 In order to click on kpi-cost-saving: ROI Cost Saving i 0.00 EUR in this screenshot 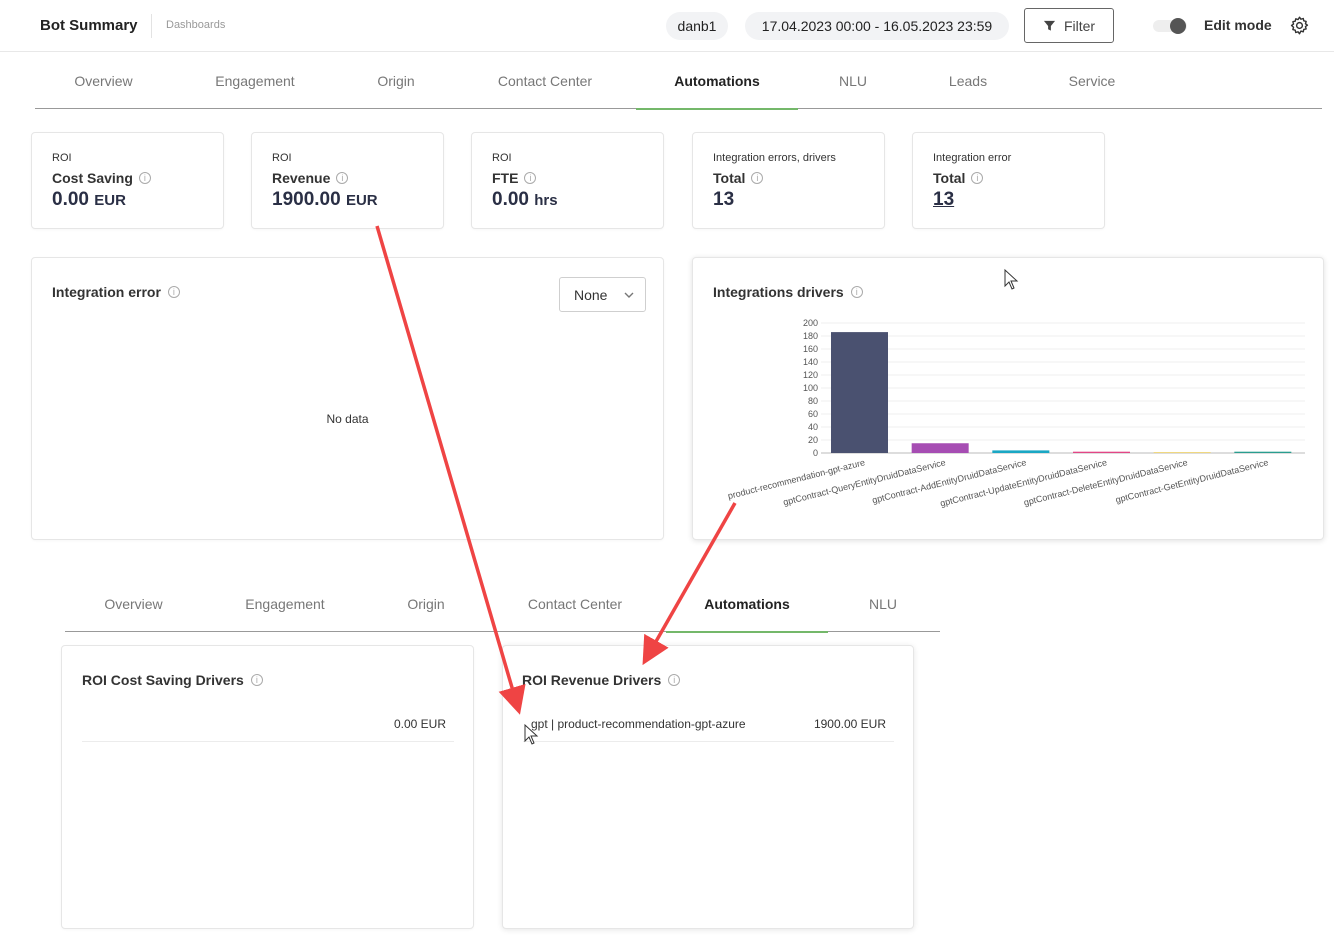, I will do `click(127, 180)`.